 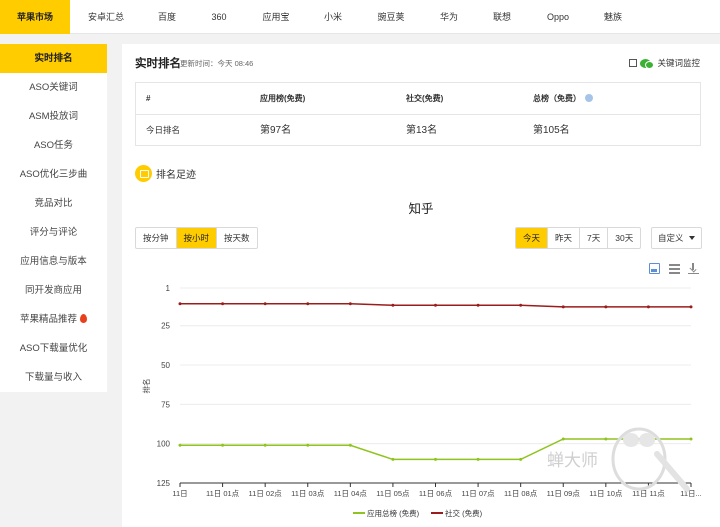 I want to click on sidebar-item-7: 应用信息与版本, so click(x=53, y=261).